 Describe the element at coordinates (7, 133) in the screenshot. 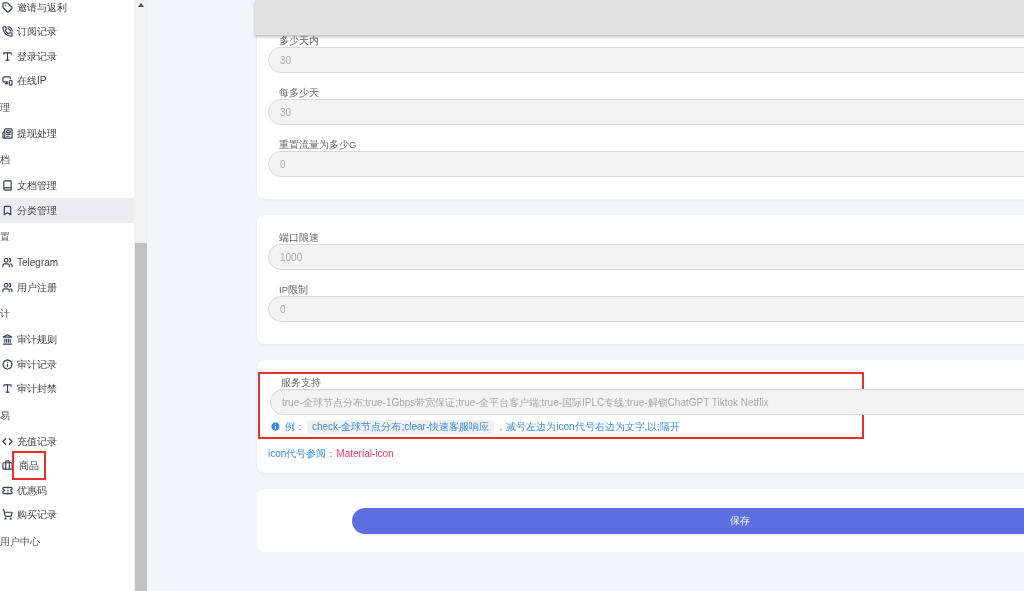

I see `newspaper-icon` at that location.